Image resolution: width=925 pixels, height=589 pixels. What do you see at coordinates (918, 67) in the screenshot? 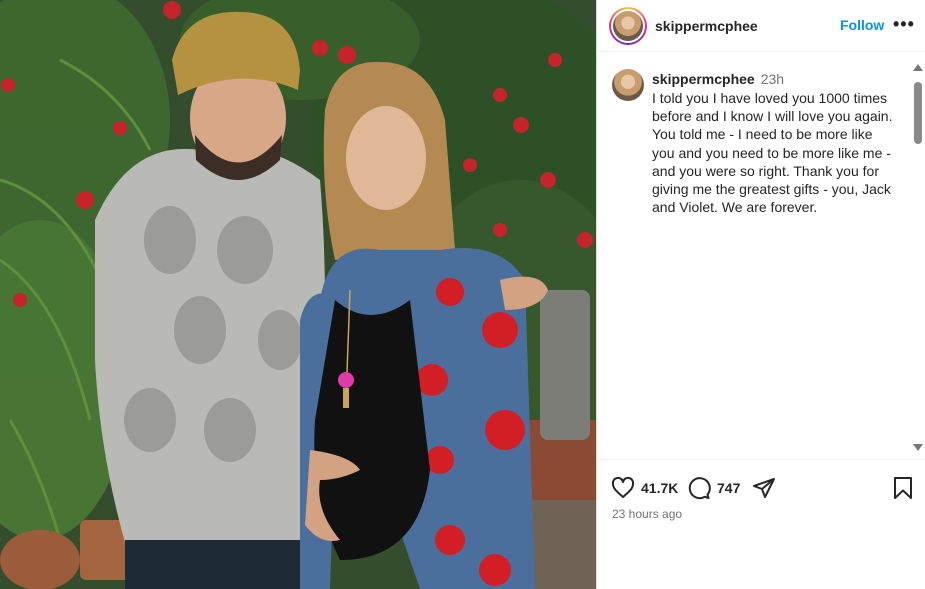
I see `scroll-up-arrow-icon` at bounding box center [918, 67].